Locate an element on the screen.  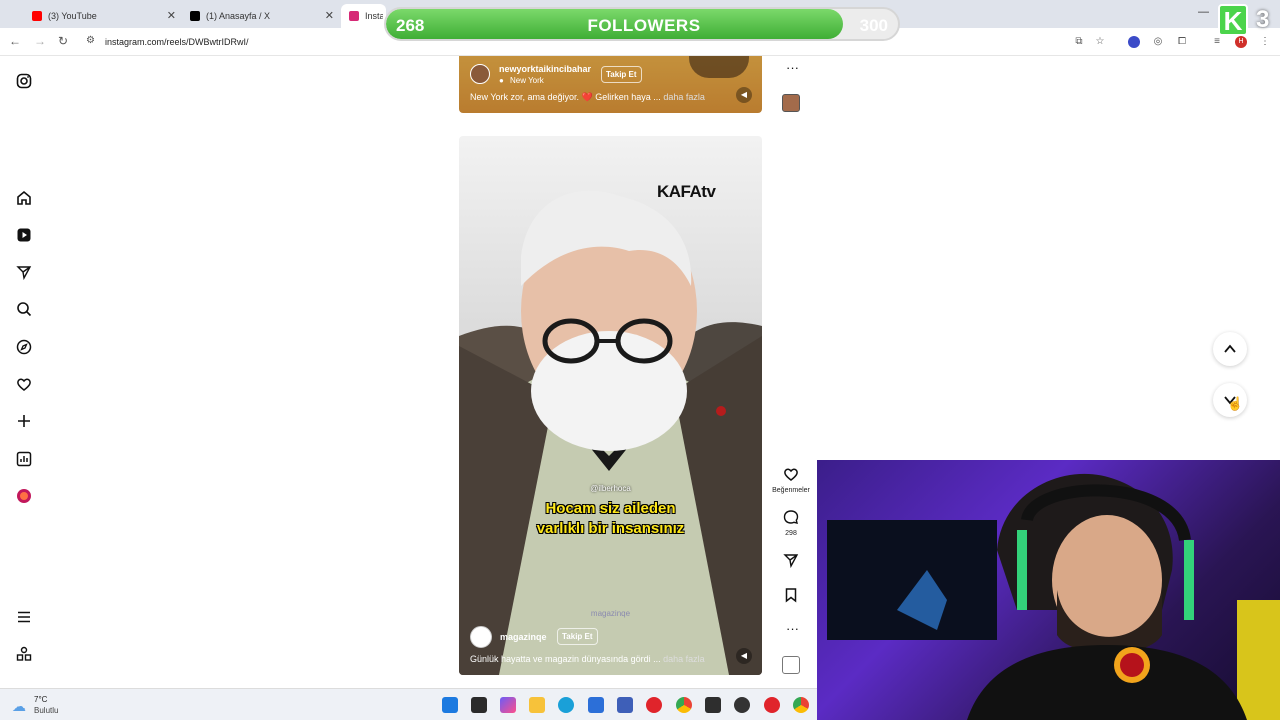
send-icon is located at coordinates (24, 273).